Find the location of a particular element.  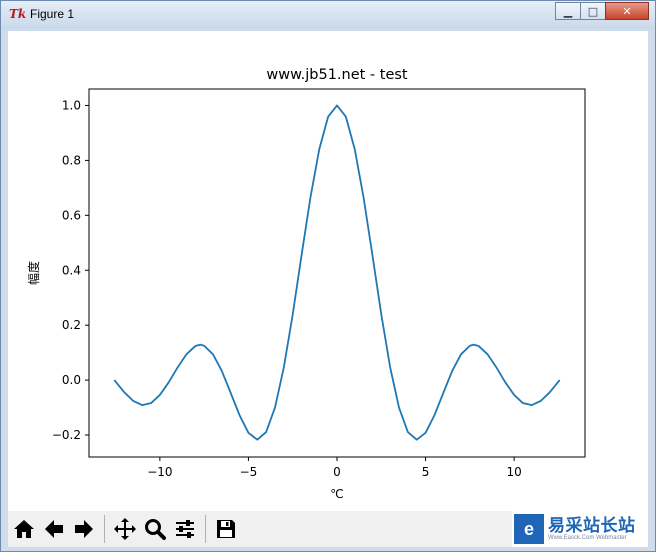

minimize-button: ▁ is located at coordinates (568, 11).